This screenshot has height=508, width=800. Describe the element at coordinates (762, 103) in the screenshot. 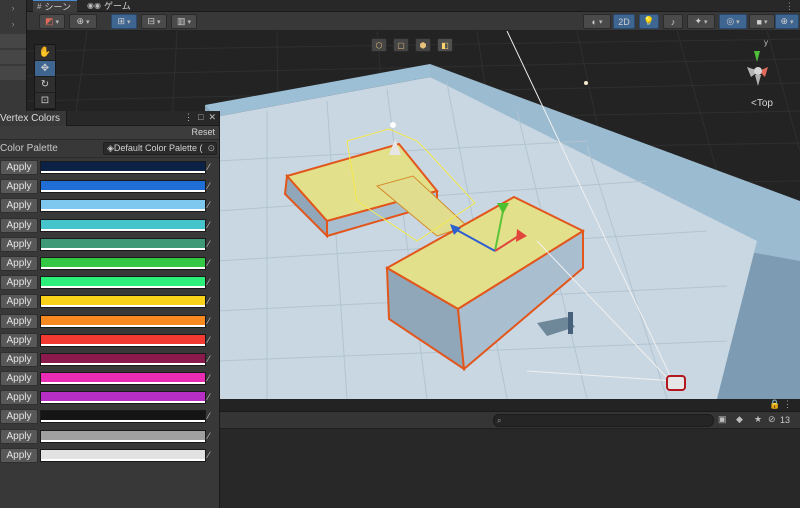

I see `view-orientation-label: <Top` at that location.